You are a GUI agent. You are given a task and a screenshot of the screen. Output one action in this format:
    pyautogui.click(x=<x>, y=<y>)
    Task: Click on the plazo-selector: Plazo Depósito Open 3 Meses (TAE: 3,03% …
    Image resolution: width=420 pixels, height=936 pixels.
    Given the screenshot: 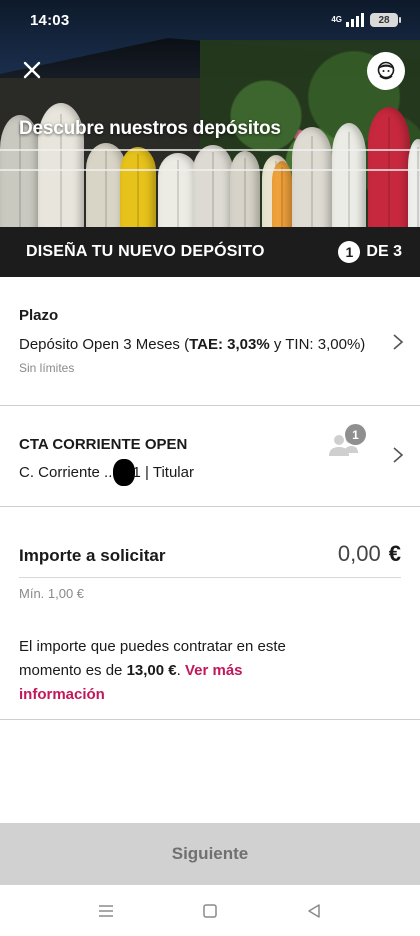 What is the action you would take?
    pyautogui.click(x=210, y=341)
    